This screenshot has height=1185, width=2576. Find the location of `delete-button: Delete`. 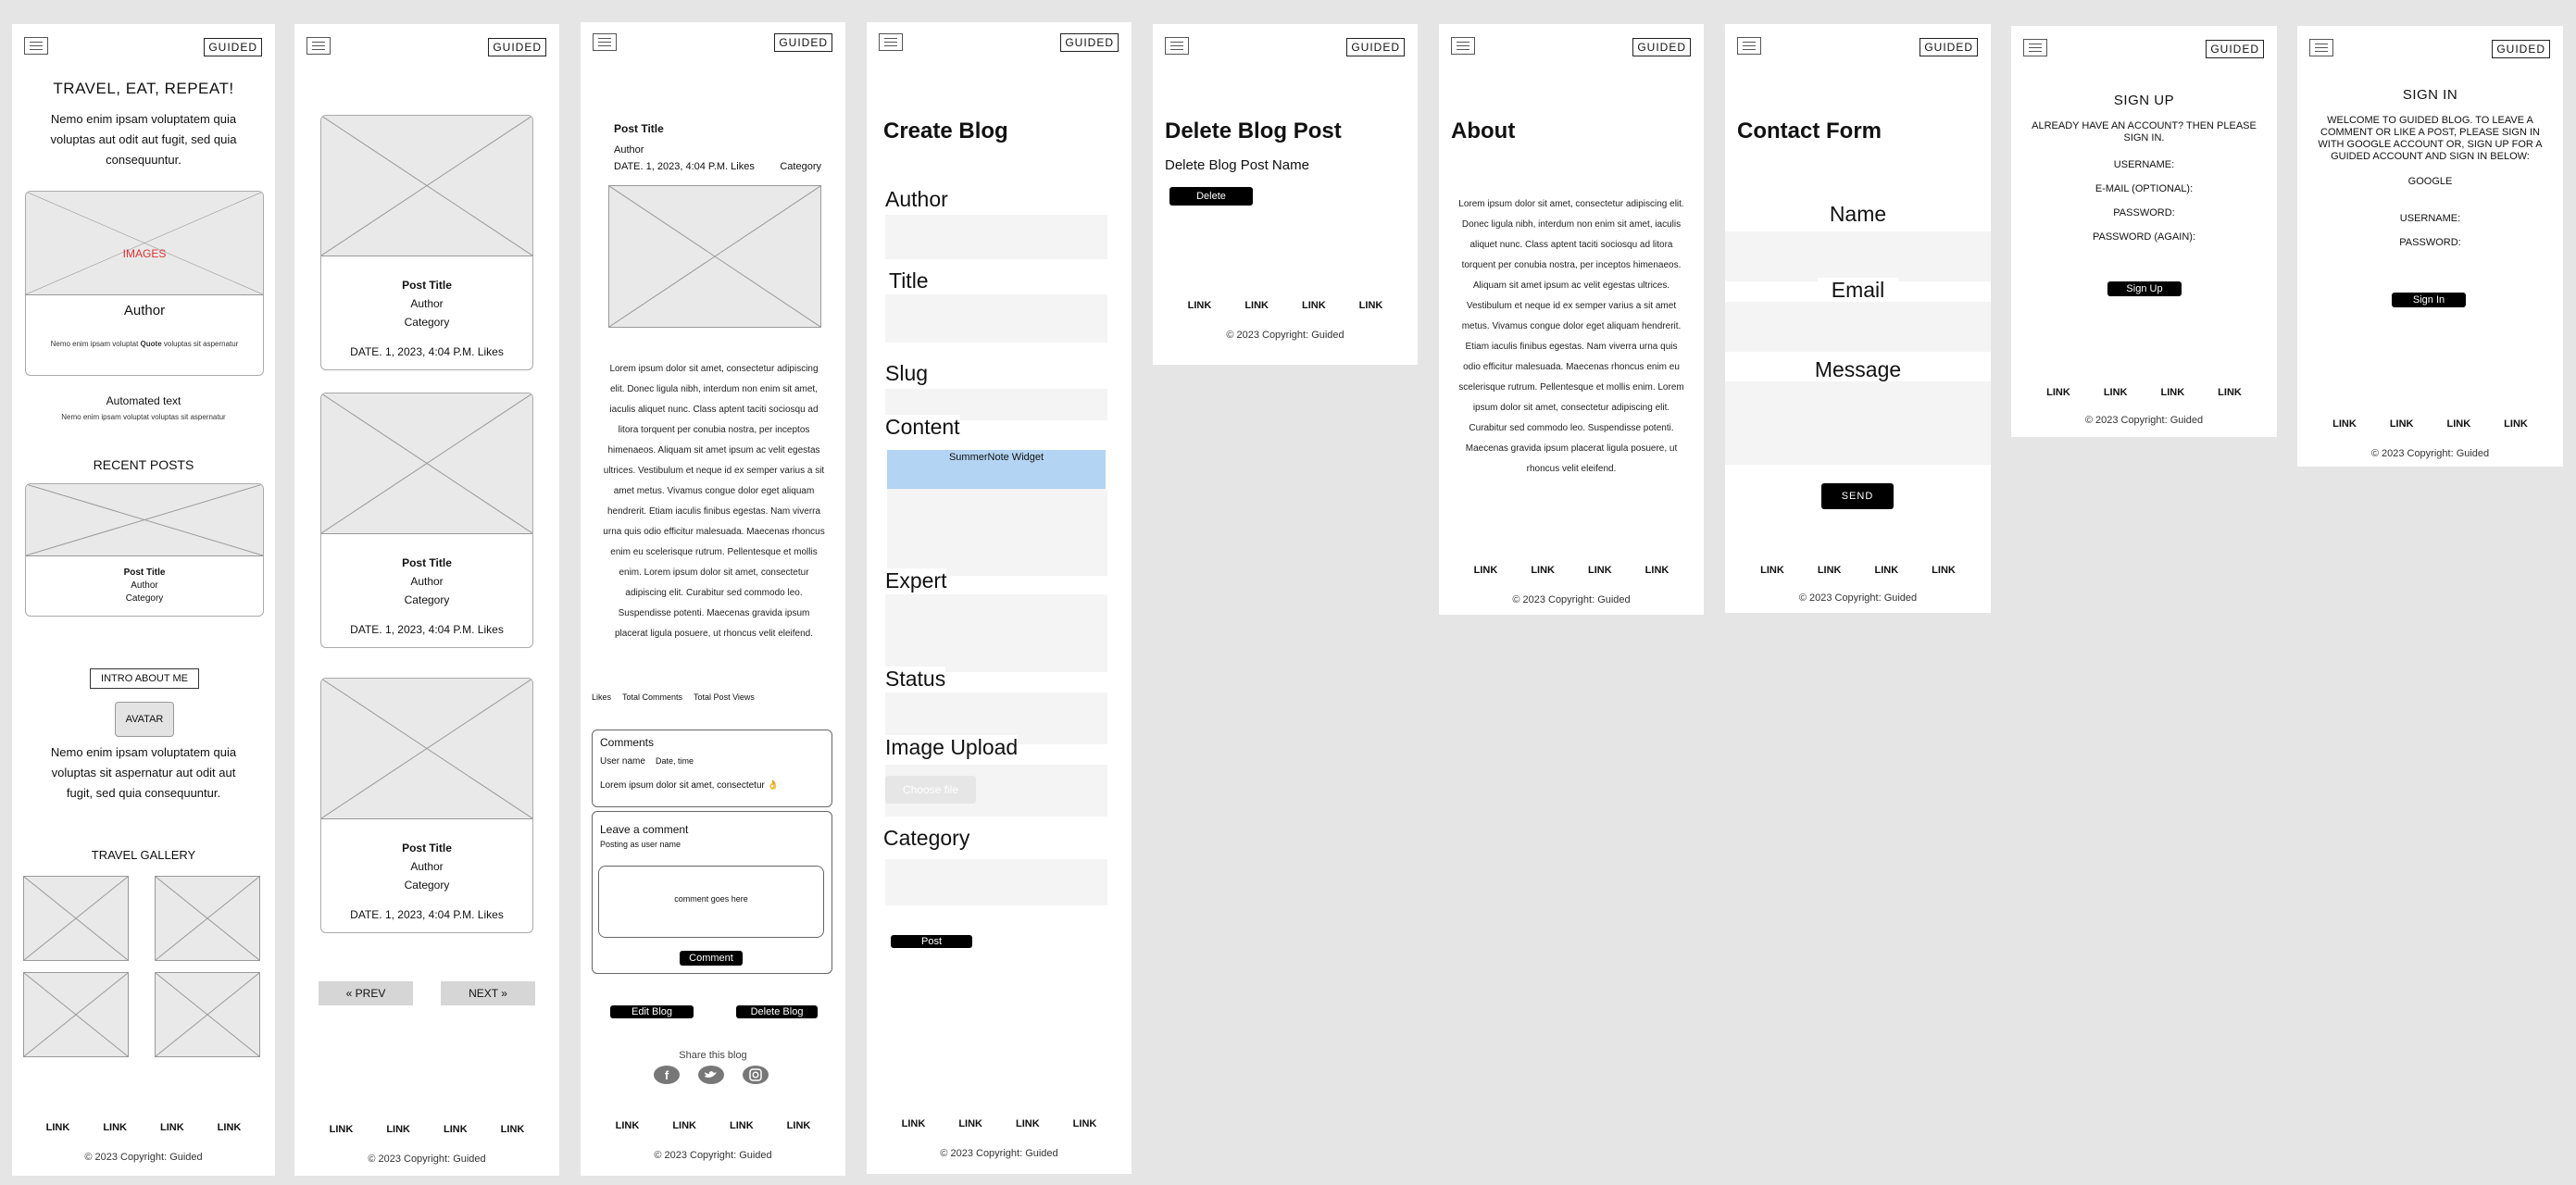

delete-button: Delete is located at coordinates (1211, 196).